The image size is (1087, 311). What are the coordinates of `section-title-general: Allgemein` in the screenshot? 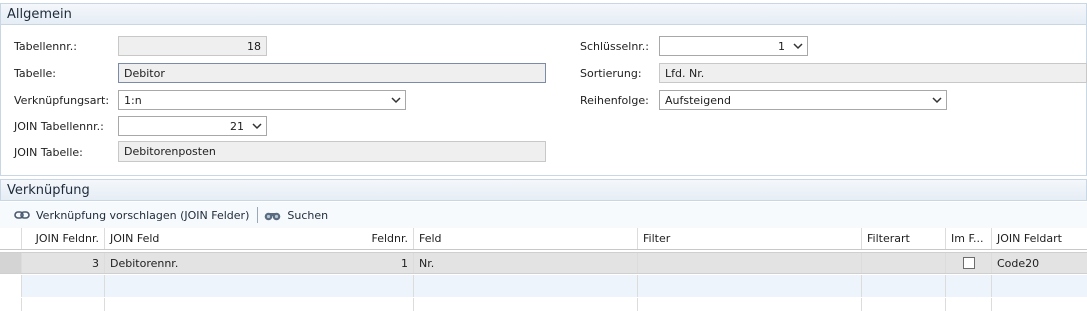 It's located at (39, 14).